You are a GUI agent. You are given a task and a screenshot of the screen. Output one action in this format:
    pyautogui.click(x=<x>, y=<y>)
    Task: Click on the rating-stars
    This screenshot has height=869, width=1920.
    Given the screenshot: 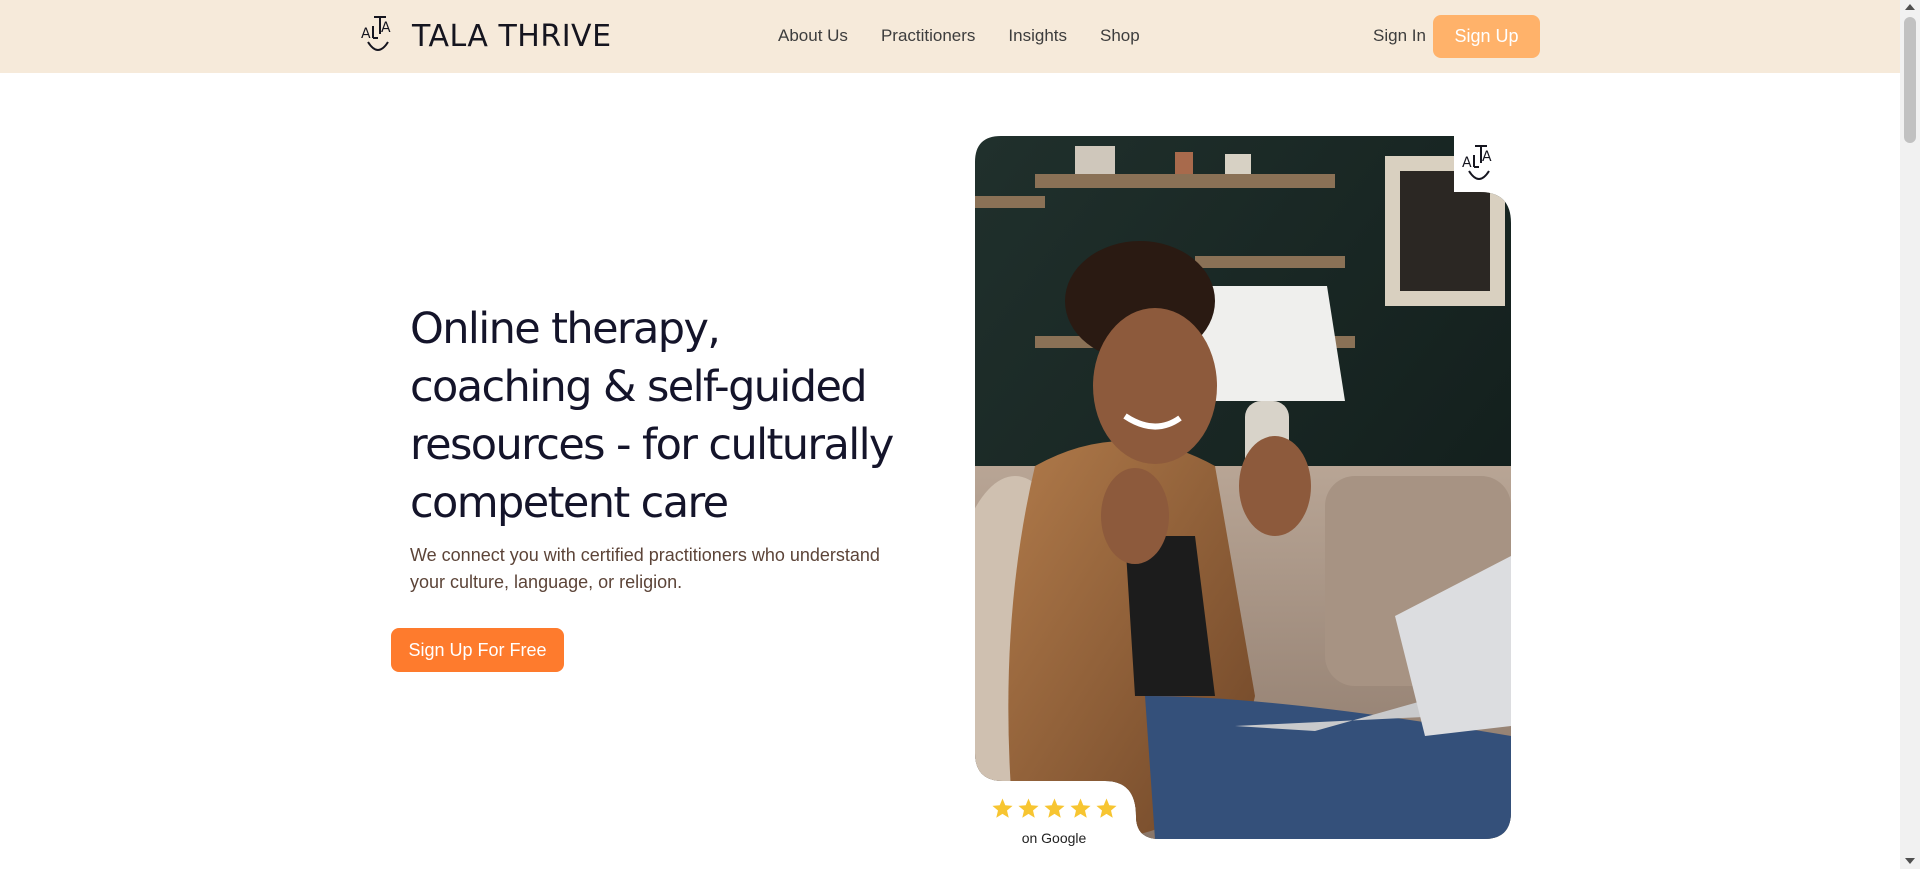 What is the action you would take?
    pyautogui.click(x=1054, y=808)
    